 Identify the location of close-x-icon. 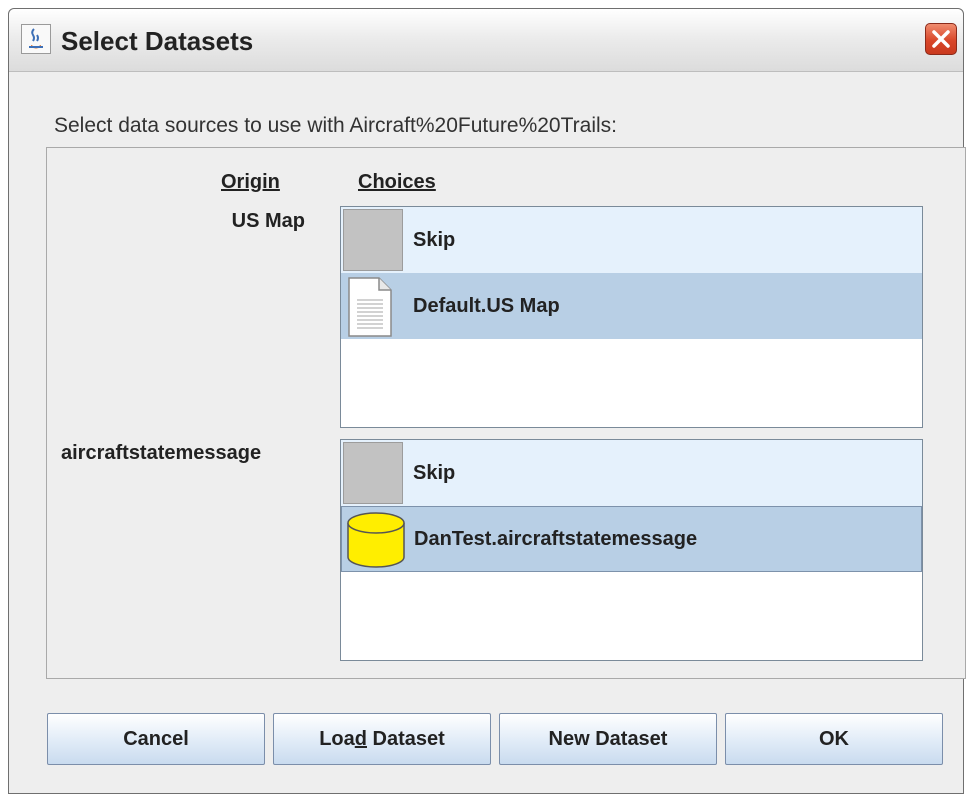
(941, 39).